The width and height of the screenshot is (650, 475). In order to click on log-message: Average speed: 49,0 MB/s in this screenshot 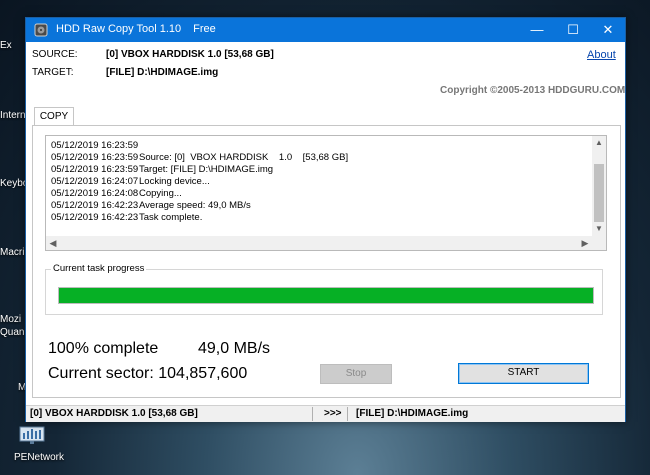, I will do `click(195, 205)`.